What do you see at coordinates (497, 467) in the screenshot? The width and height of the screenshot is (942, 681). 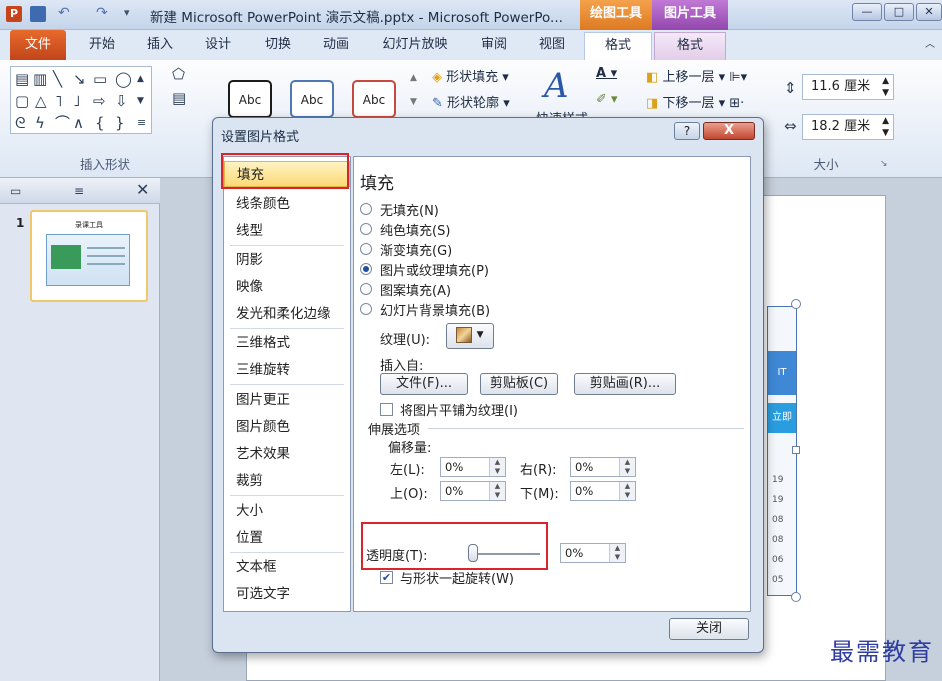 I see `offset-left-spinner-icon: ▲ ▼` at bounding box center [497, 467].